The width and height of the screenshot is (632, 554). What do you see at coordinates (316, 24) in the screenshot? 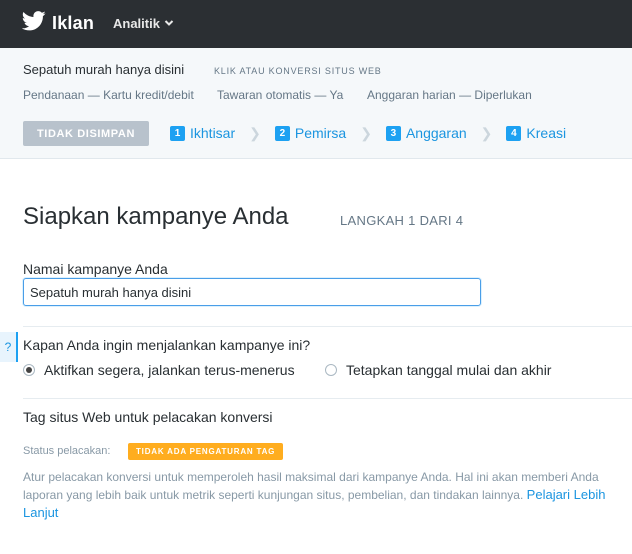
I see `top-navigation-bar: Iklan Analitik` at bounding box center [316, 24].